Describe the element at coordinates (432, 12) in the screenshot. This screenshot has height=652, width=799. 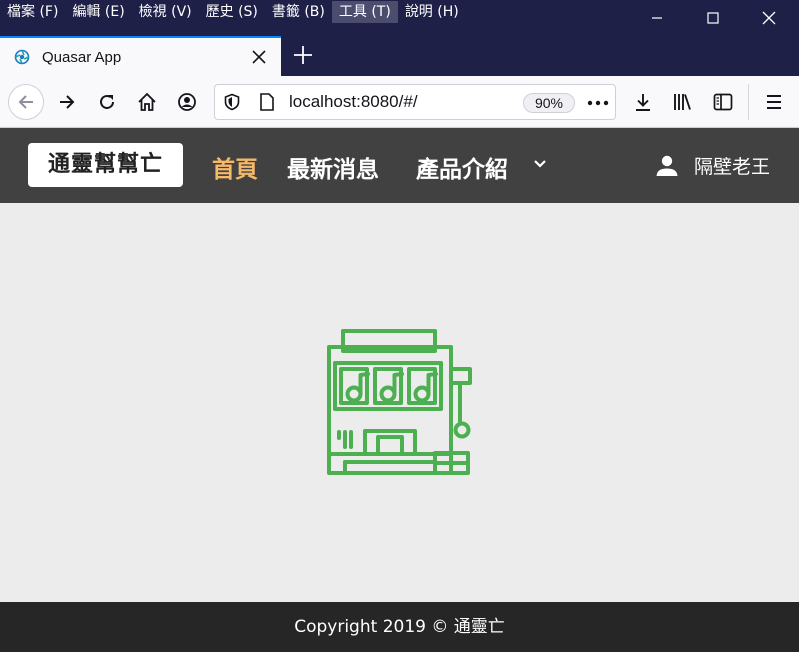
I see `menu-help: 說明 (H)` at that location.